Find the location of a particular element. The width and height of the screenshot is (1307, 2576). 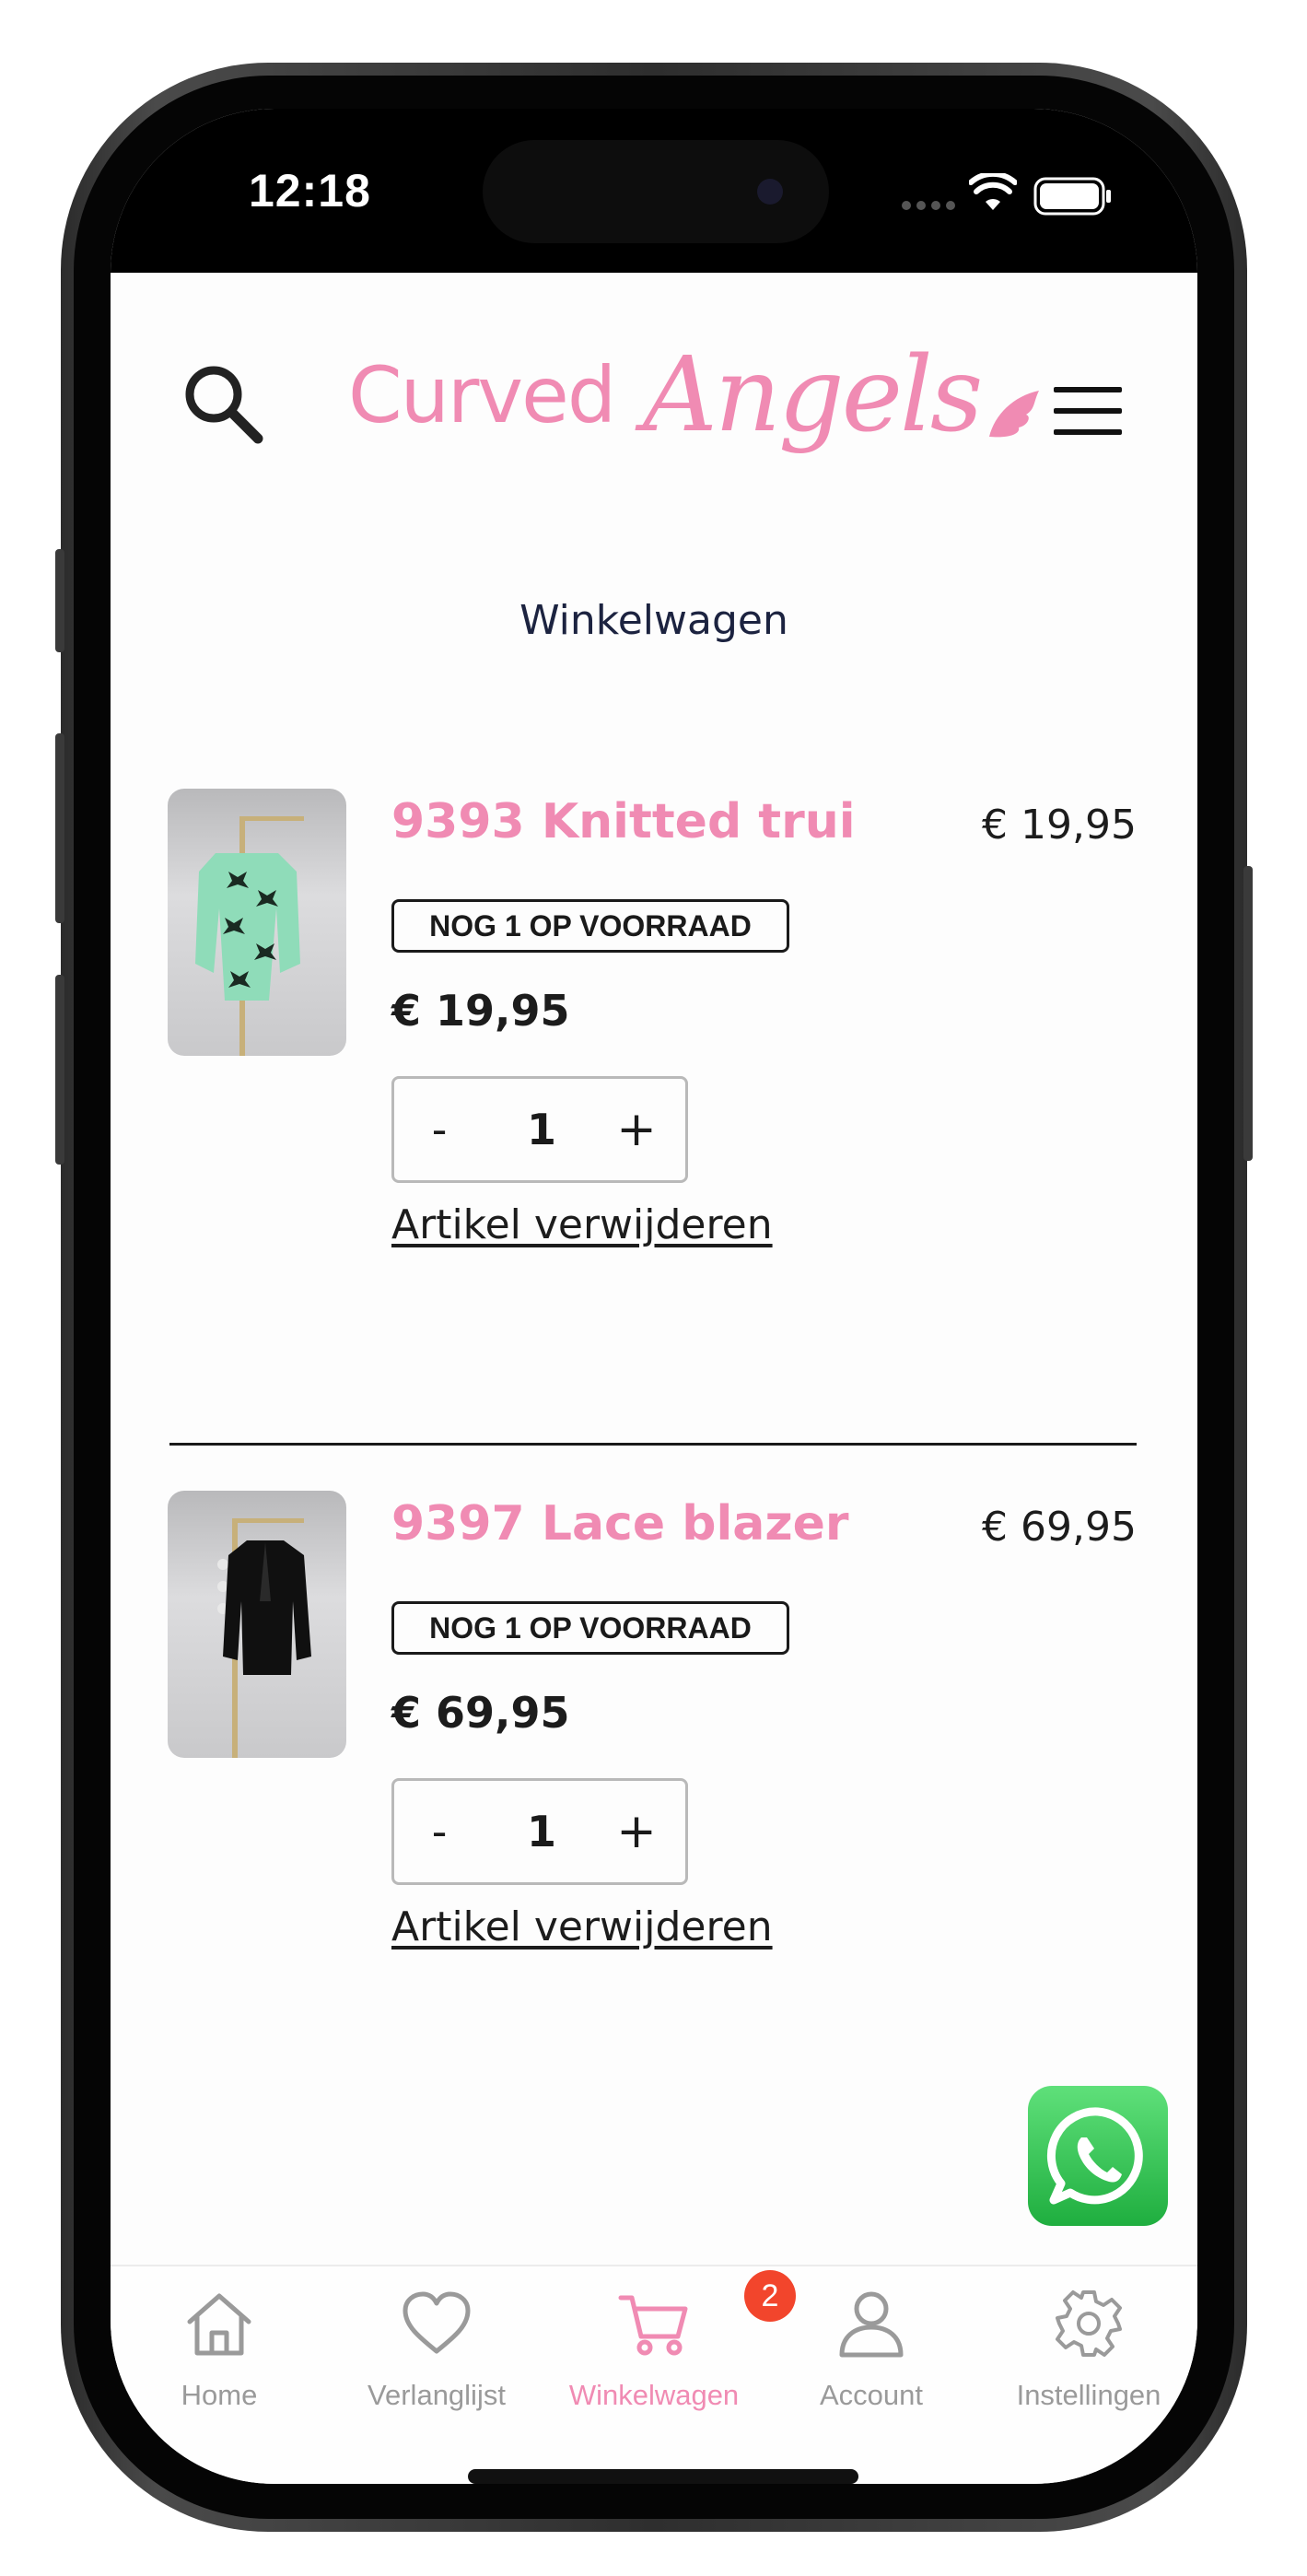

heart-icon is located at coordinates (437, 2322).